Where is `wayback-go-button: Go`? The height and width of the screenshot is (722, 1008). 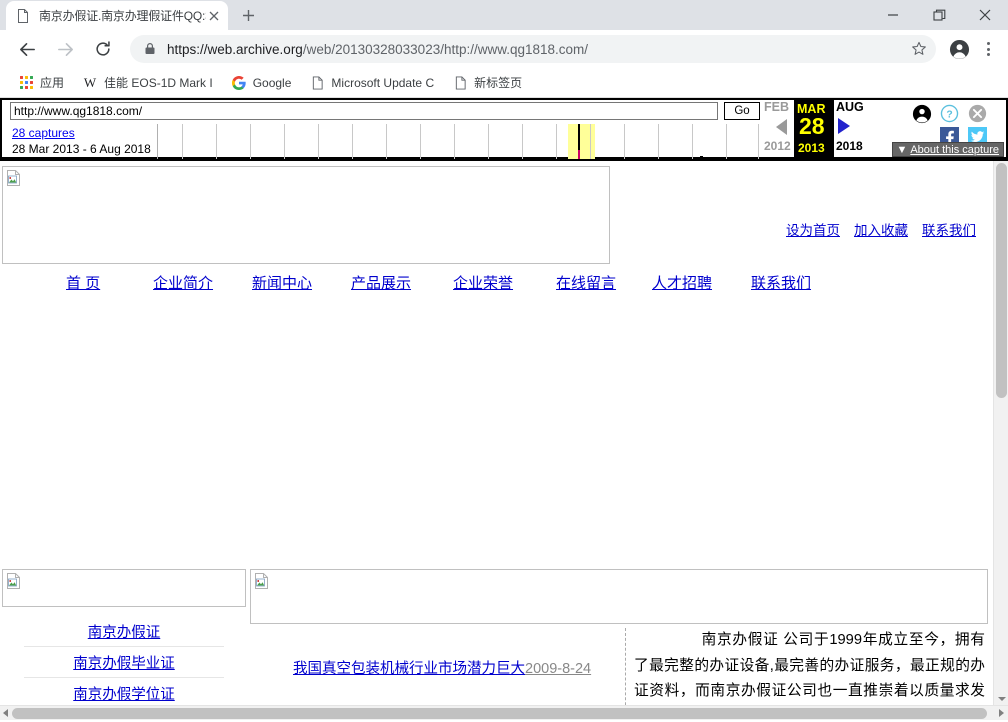
wayback-go-button: Go is located at coordinates (742, 111).